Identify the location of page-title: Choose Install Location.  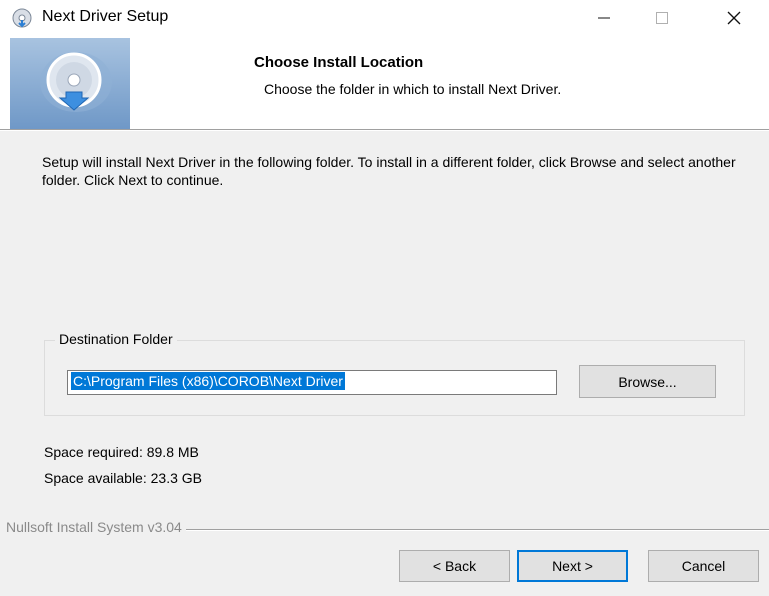
(339, 62).